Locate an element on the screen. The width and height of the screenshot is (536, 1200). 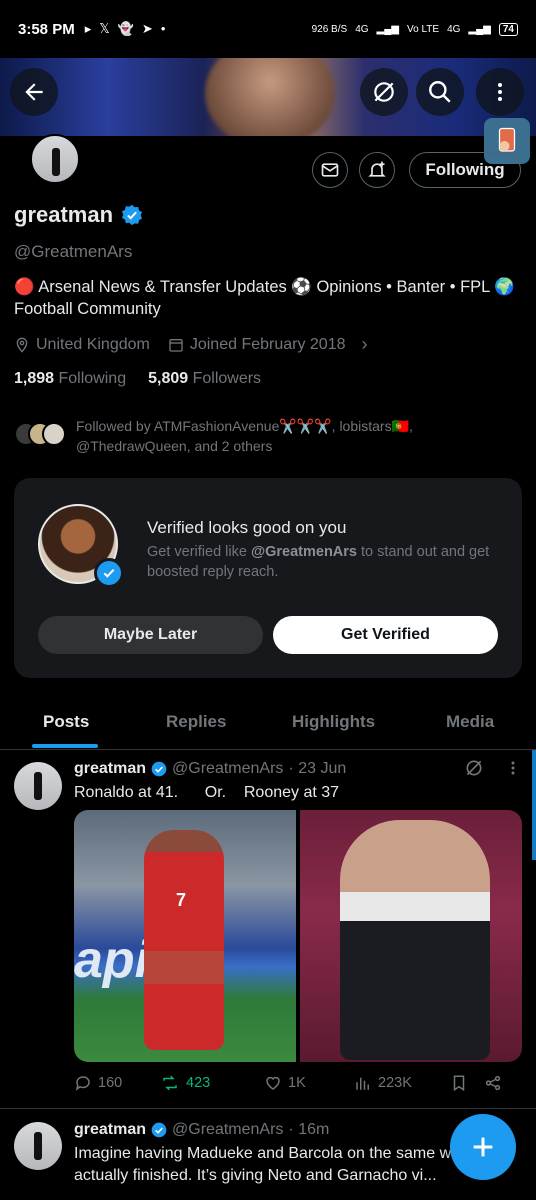
like-count: 1K is located at coordinates (297, 1083).